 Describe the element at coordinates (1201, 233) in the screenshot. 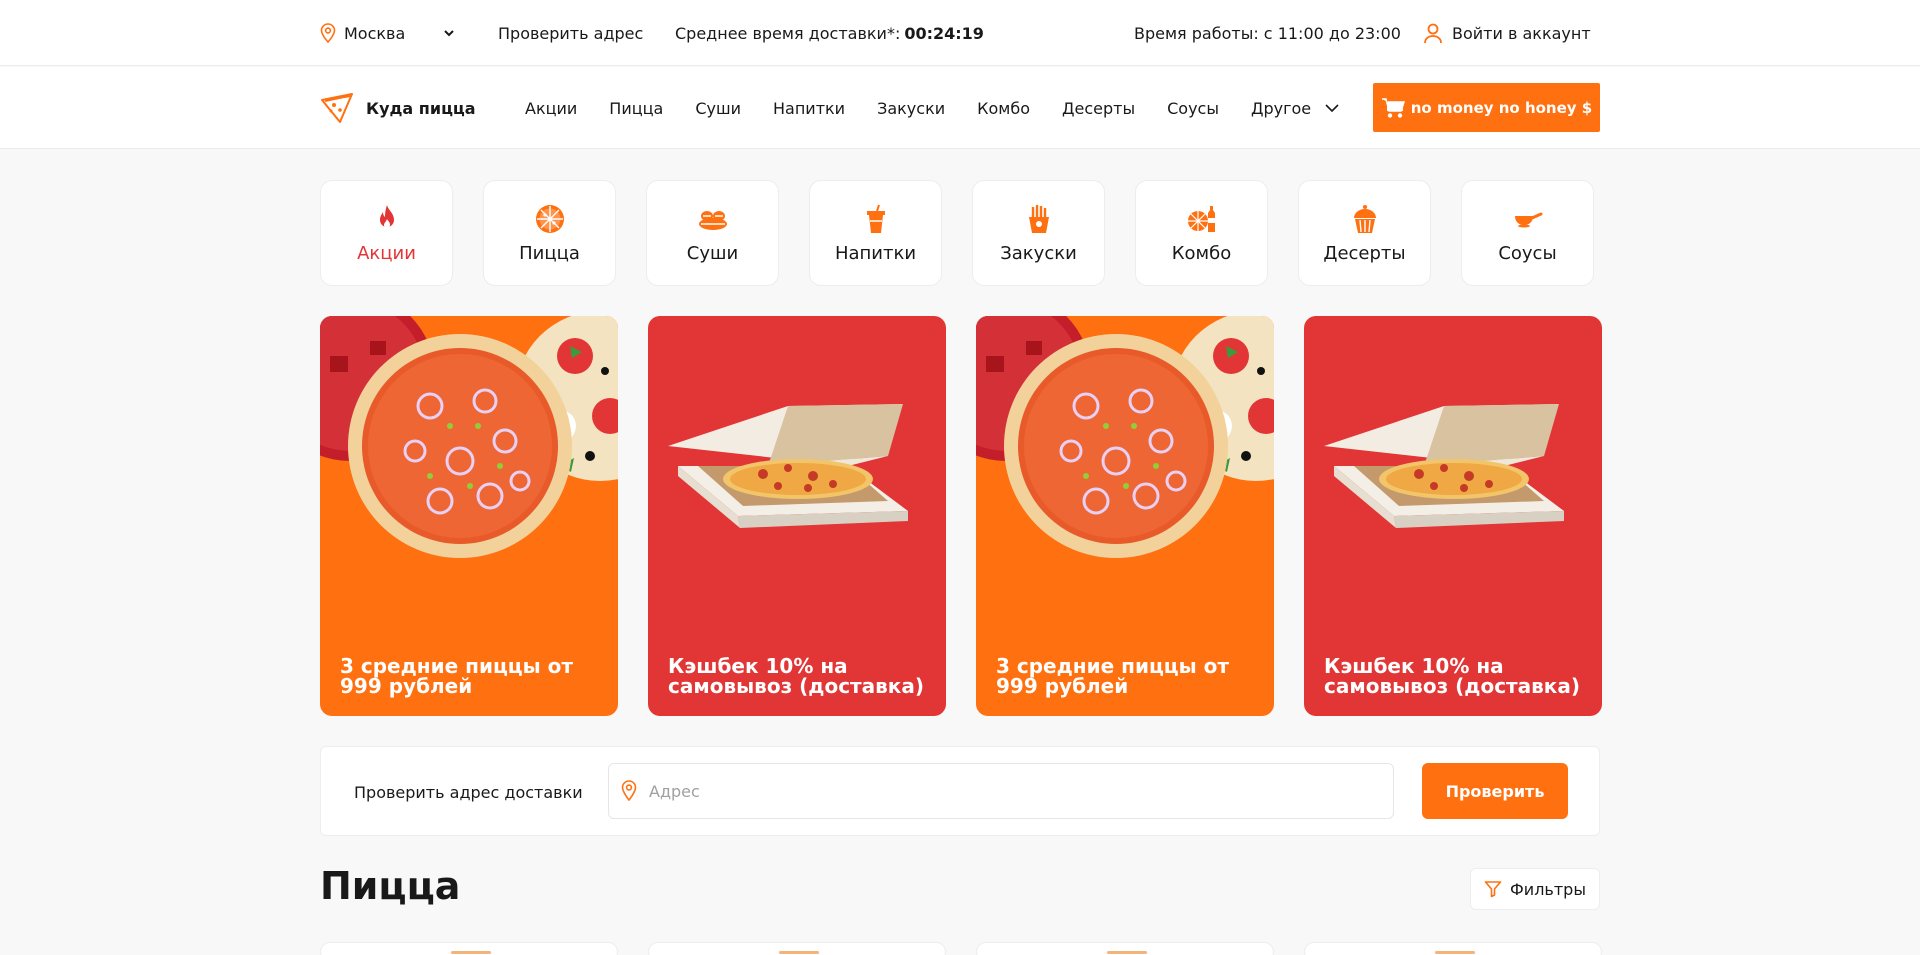

I see `category-tile-combo: Комбо` at that location.